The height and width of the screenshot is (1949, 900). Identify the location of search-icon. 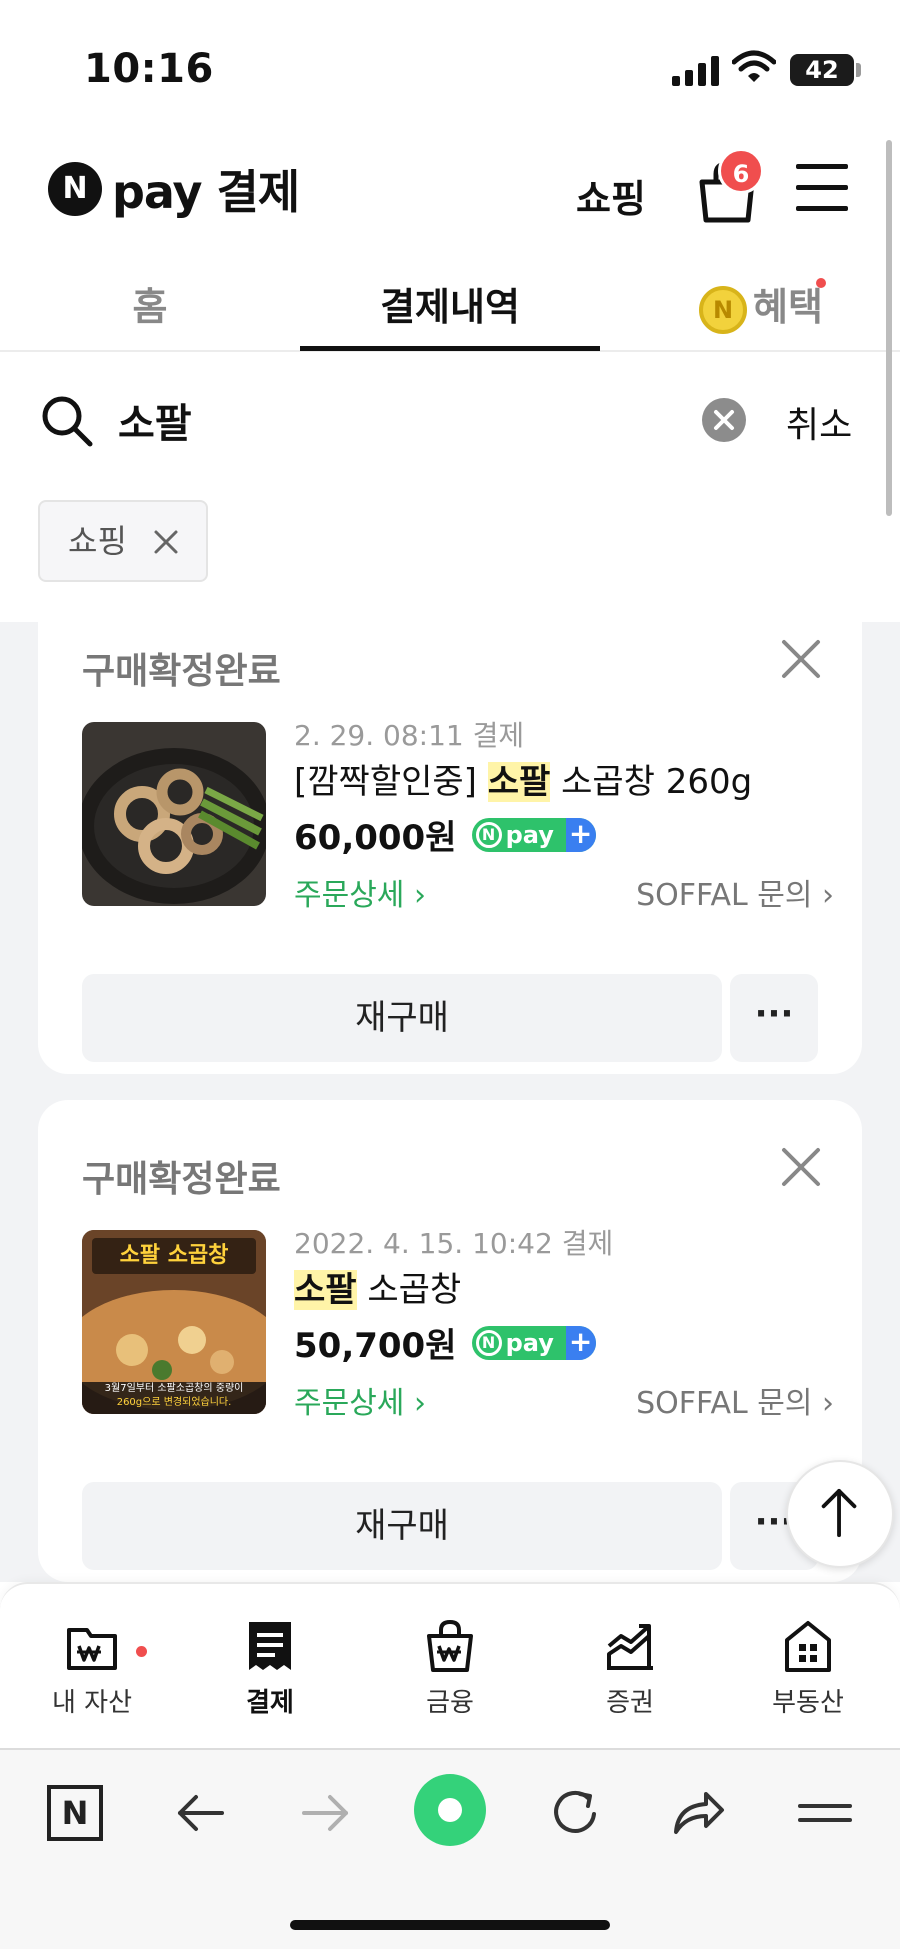
(67, 421).